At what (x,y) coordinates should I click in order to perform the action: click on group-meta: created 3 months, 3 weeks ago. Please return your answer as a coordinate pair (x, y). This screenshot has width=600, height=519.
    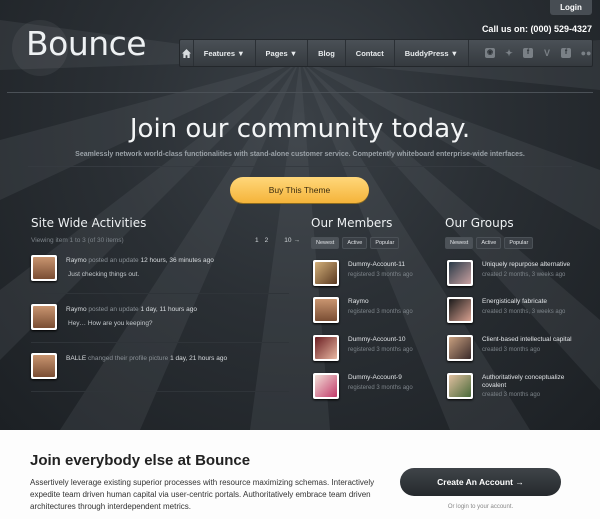
    Looking at the image, I should click on (524, 312).